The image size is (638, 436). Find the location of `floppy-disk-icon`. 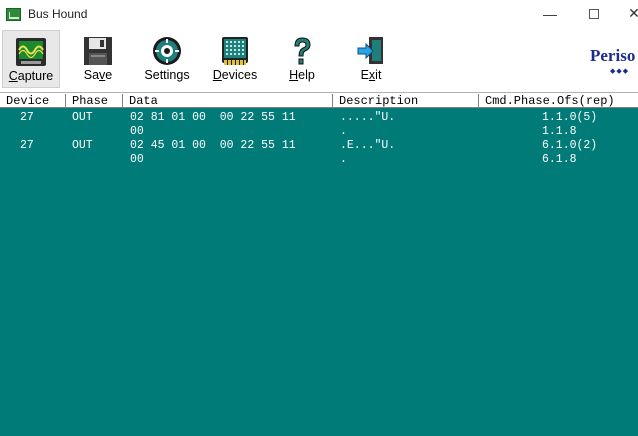

floppy-disk-icon is located at coordinates (98, 51).